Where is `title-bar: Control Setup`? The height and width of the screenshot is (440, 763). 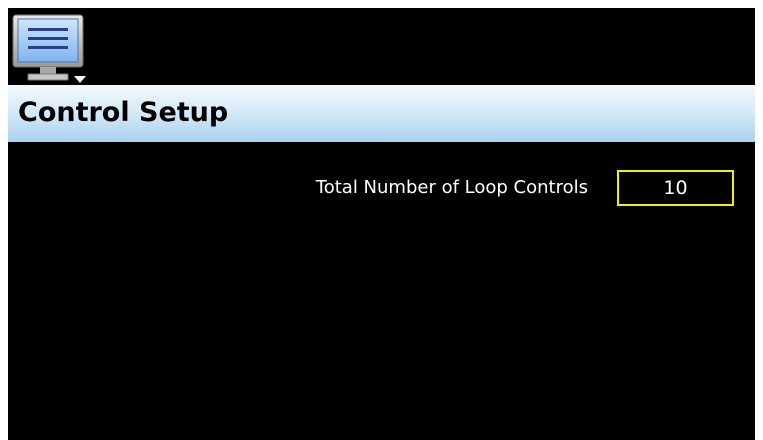
title-bar: Control Setup is located at coordinates (381, 113).